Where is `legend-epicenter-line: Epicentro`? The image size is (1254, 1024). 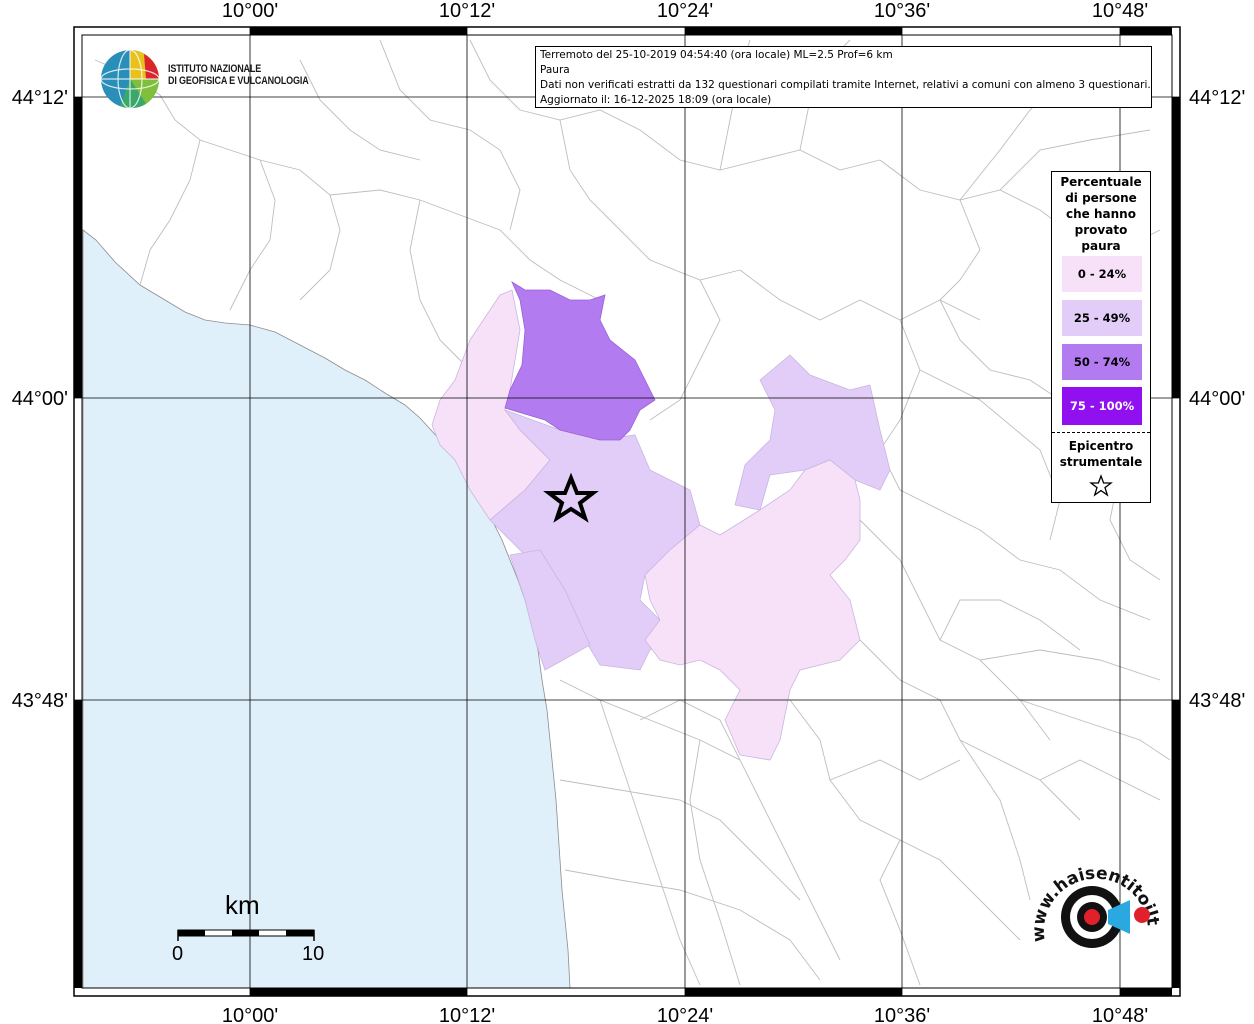
legend-epicenter-line: Epicentro is located at coordinates (1101, 446).